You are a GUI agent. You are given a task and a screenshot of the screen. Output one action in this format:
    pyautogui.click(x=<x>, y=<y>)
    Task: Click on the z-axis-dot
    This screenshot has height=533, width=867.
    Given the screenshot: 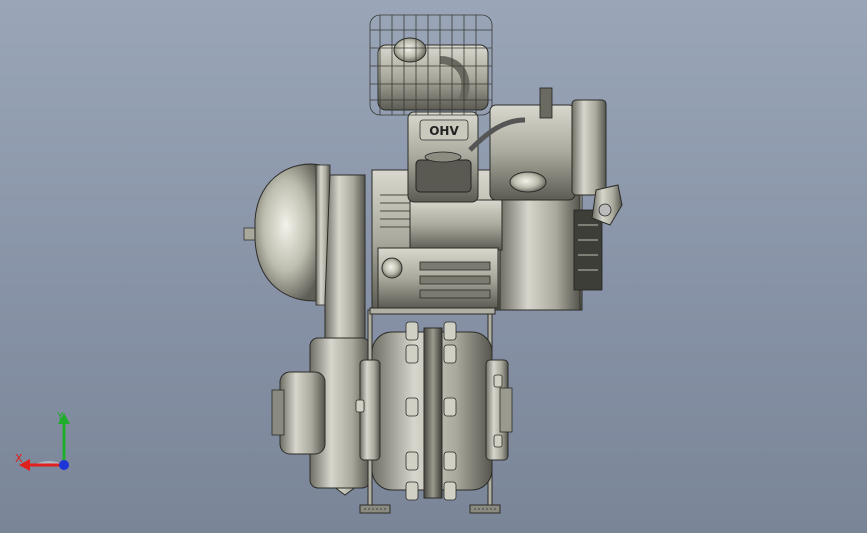 What is the action you would take?
    pyautogui.click(x=64, y=465)
    